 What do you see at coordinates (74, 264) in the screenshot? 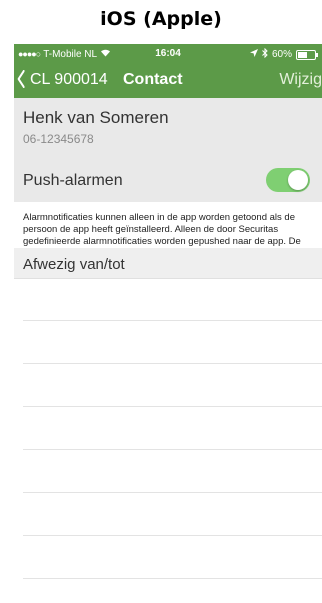
I see `absence-section-title: Afwezig van/tot` at bounding box center [74, 264].